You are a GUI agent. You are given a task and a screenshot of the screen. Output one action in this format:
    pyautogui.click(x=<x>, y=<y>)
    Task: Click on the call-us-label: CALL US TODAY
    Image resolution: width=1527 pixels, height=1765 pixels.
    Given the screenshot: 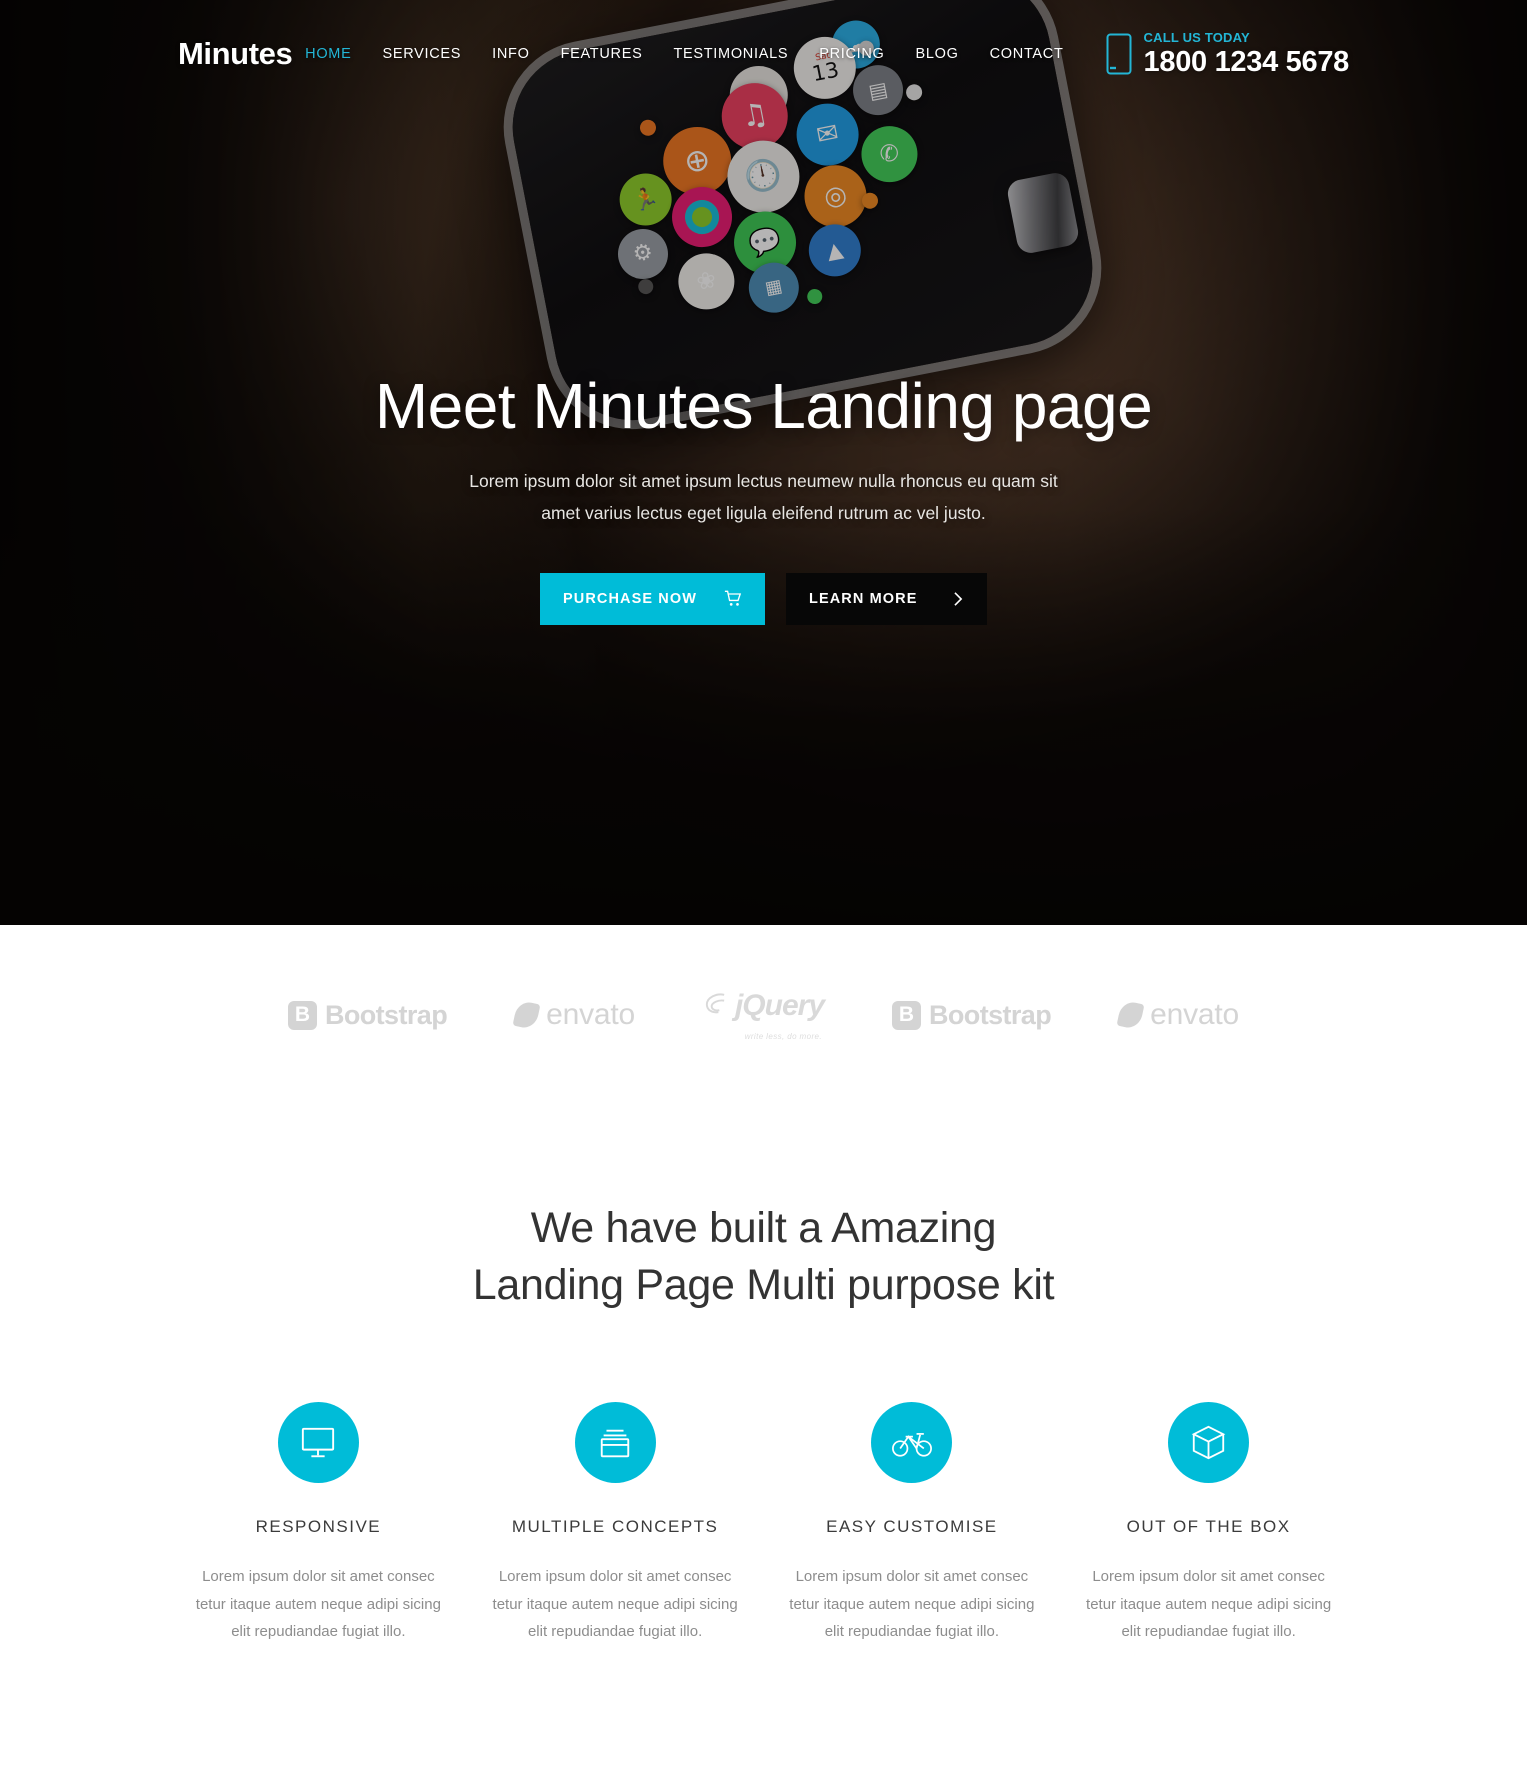 What is the action you would take?
    pyautogui.click(x=1196, y=37)
    